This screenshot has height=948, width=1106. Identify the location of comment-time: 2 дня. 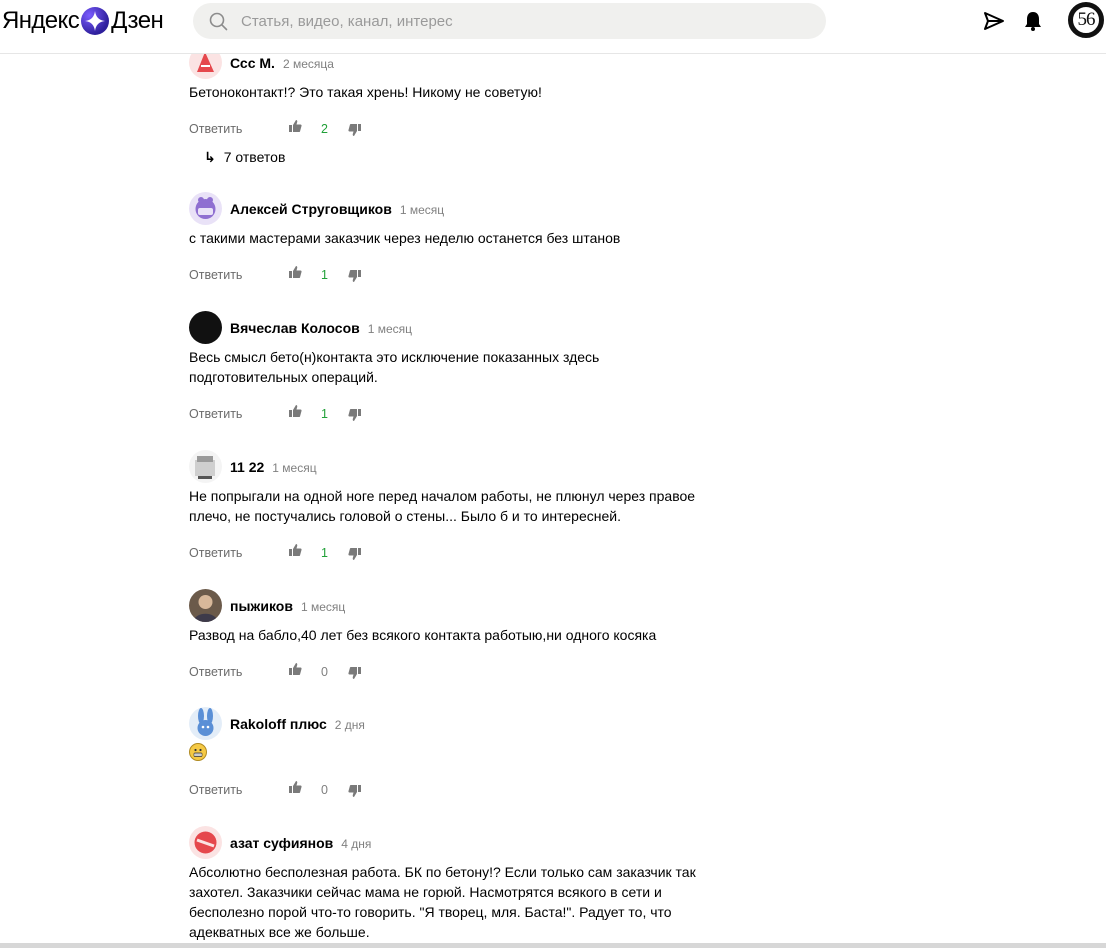
(349, 725).